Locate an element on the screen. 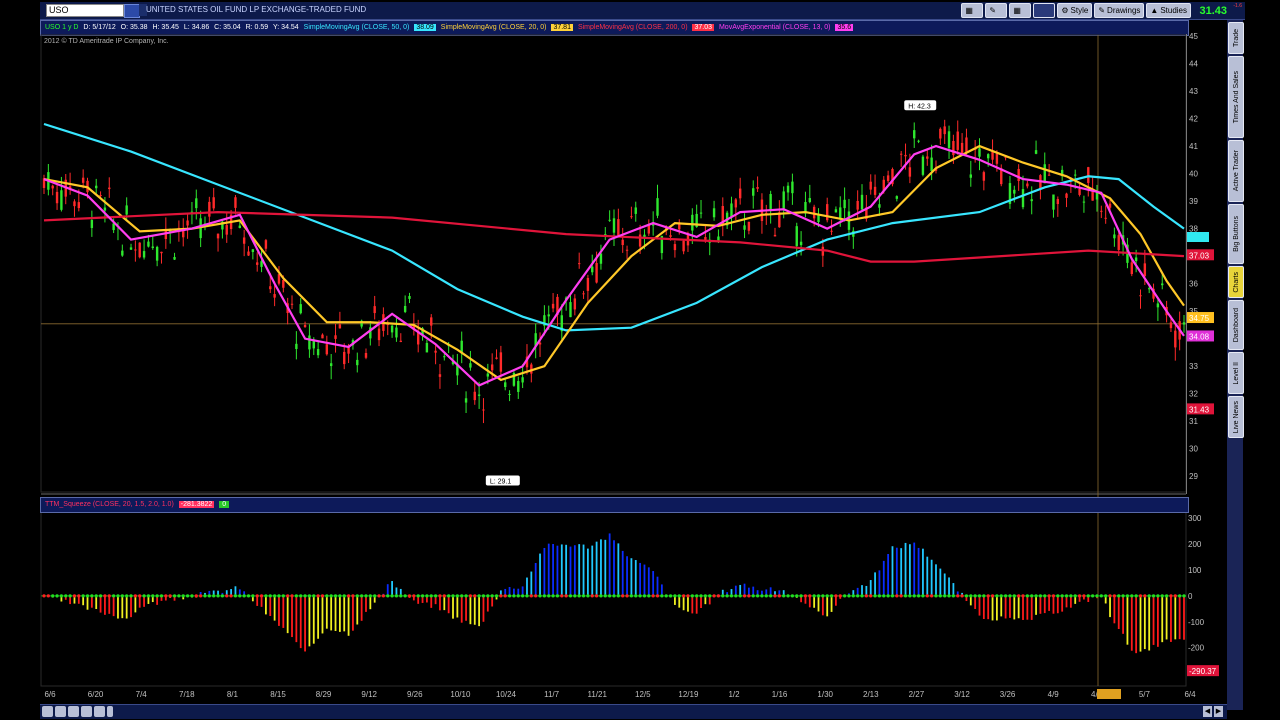 The image size is (1280, 720). tab-label: Times And Sales is located at coordinates (1236, 97).